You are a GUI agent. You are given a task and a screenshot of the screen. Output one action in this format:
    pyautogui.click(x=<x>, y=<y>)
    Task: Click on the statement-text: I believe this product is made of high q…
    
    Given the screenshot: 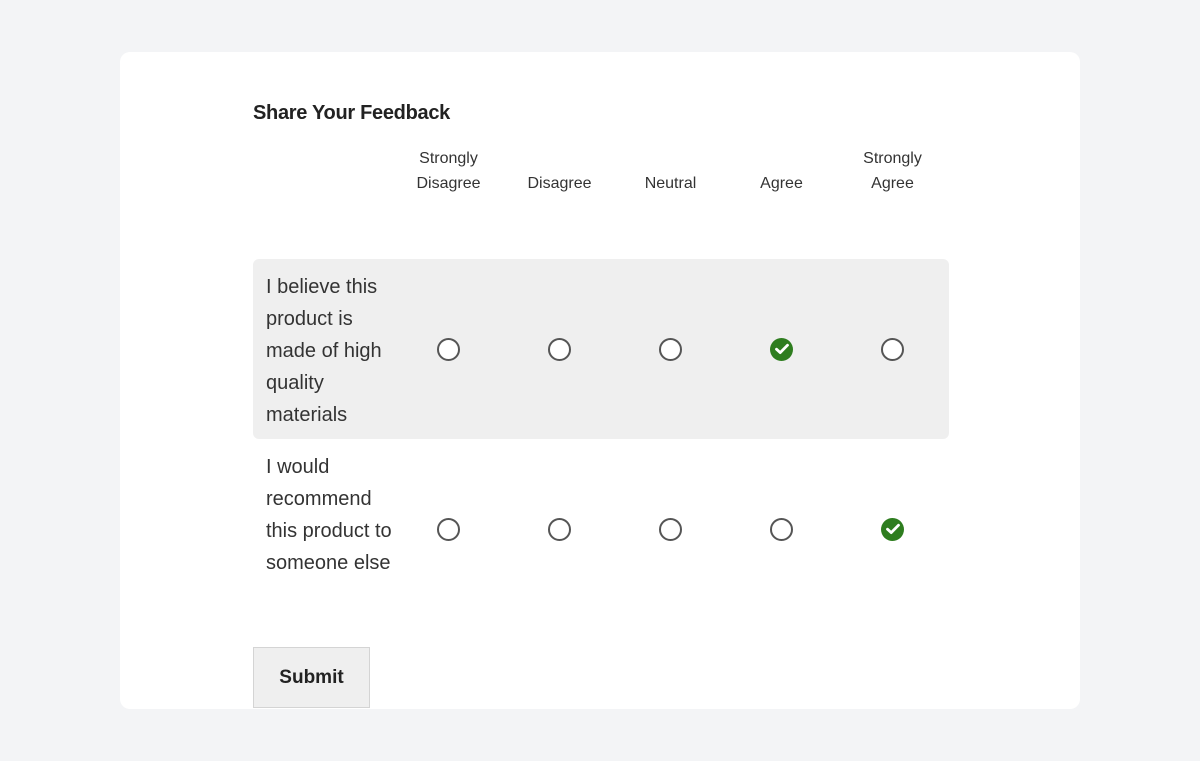 What is the action you would take?
    pyautogui.click(x=324, y=351)
    